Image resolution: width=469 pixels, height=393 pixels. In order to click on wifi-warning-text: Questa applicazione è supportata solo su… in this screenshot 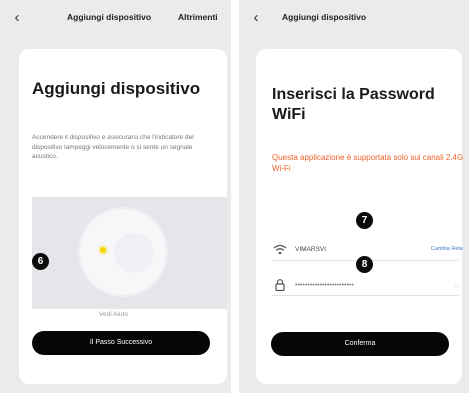, I will do `click(368, 163)`.